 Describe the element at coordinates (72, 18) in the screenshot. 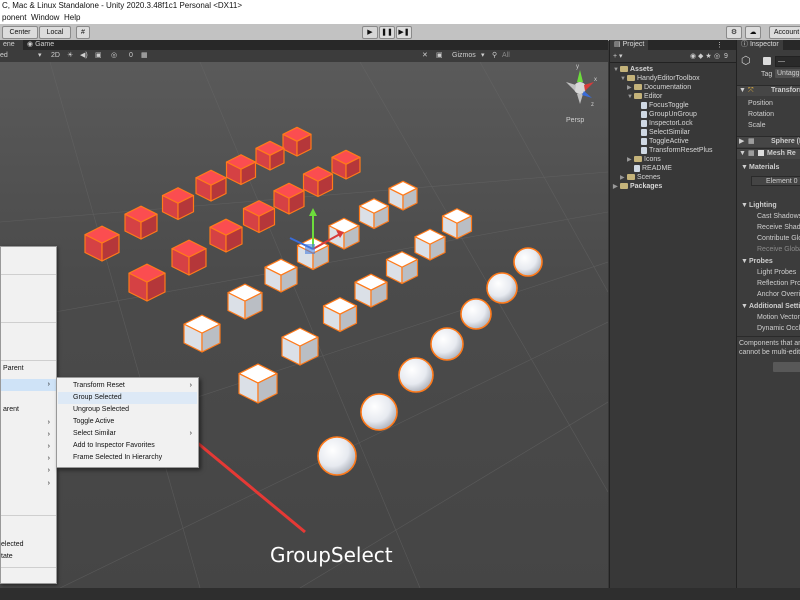

I see `menu-item-help: Help` at that location.